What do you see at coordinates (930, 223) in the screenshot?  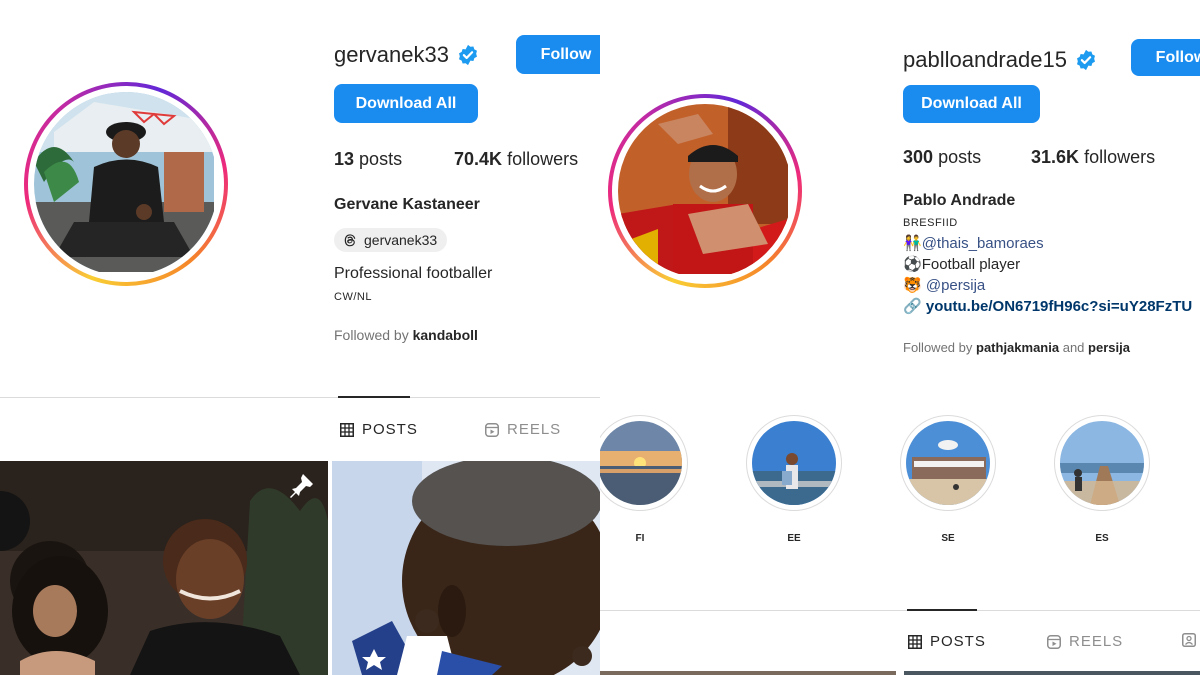 I see `bio-tag: BRESFIID` at bounding box center [930, 223].